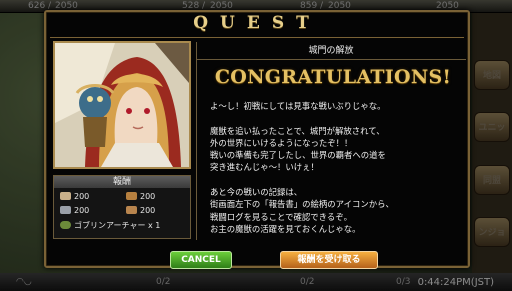 The width and height of the screenshot is (512, 291). I want to click on quest-name: 城門の解放, so click(331, 51).